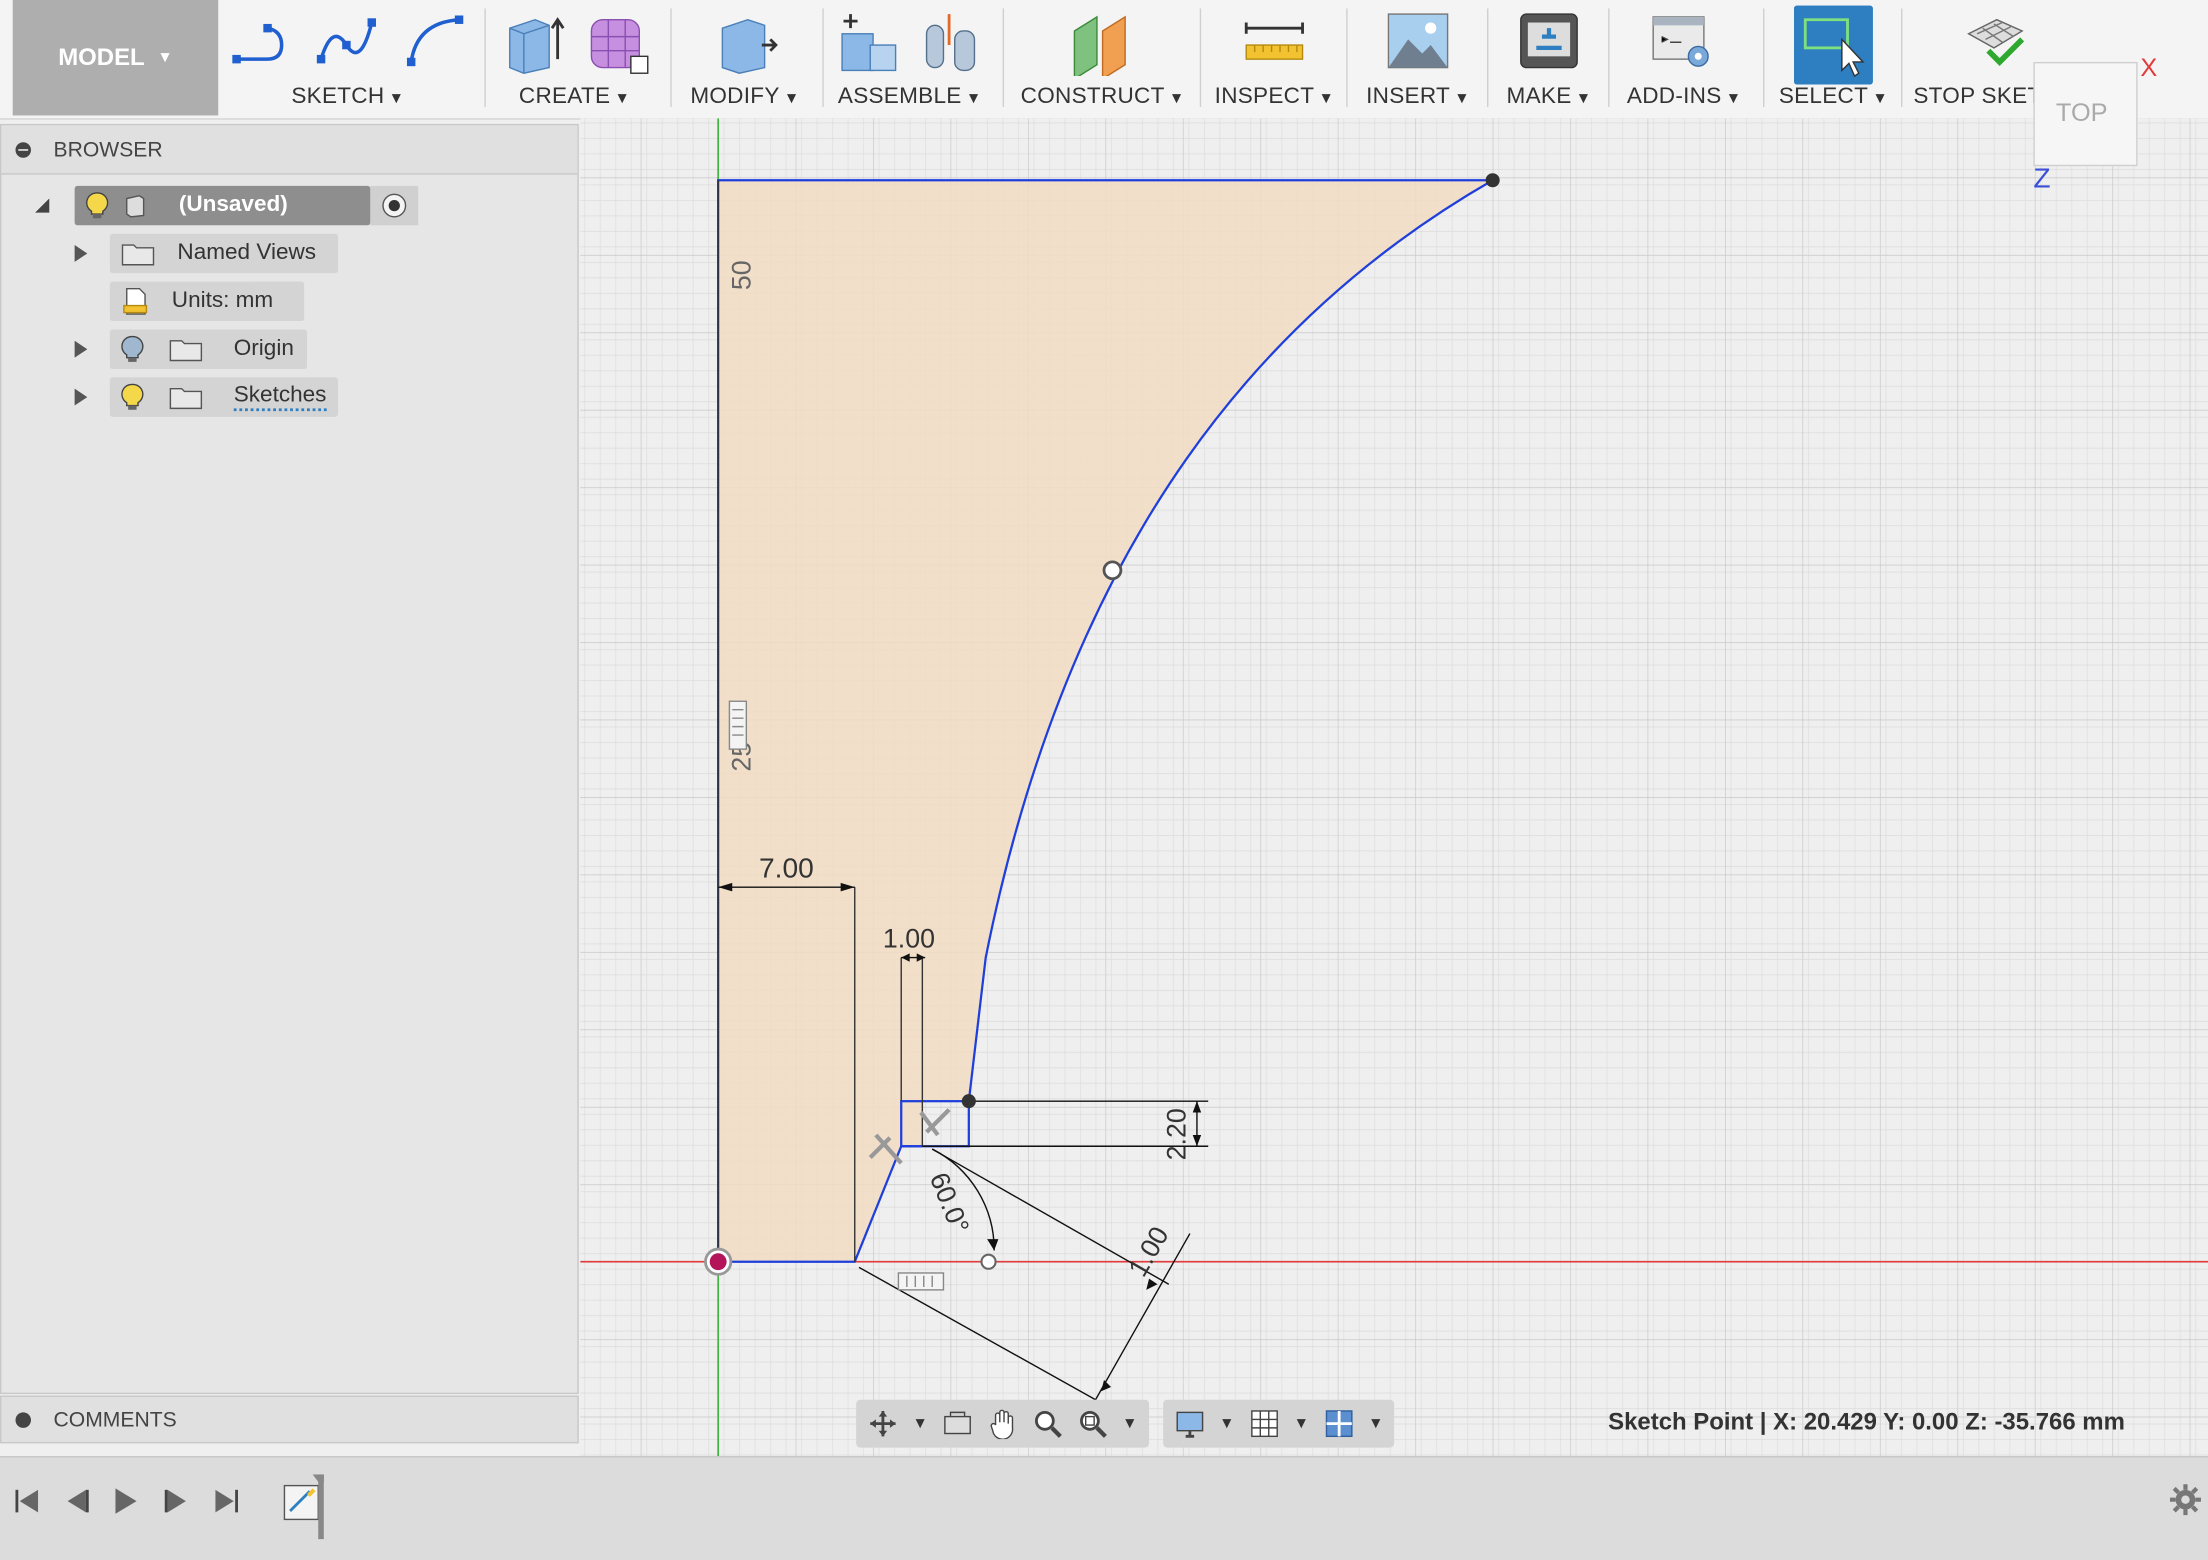 The image size is (2208, 1560). What do you see at coordinates (742, 275) in the screenshot?
I see `dimension-50: 50` at bounding box center [742, 275].